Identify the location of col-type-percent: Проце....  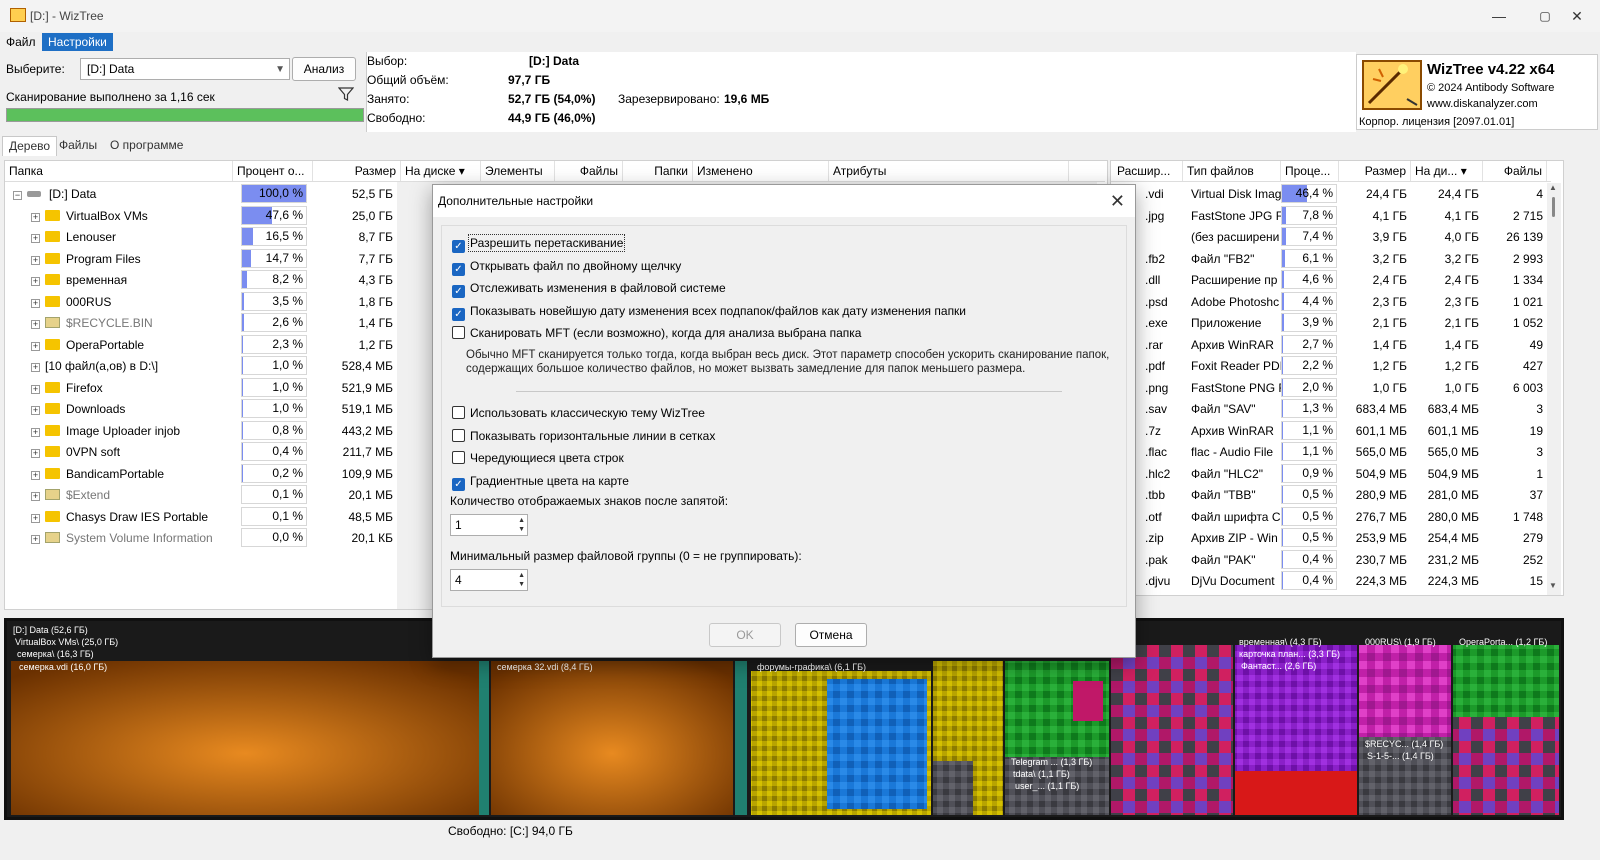
(1310, 171).